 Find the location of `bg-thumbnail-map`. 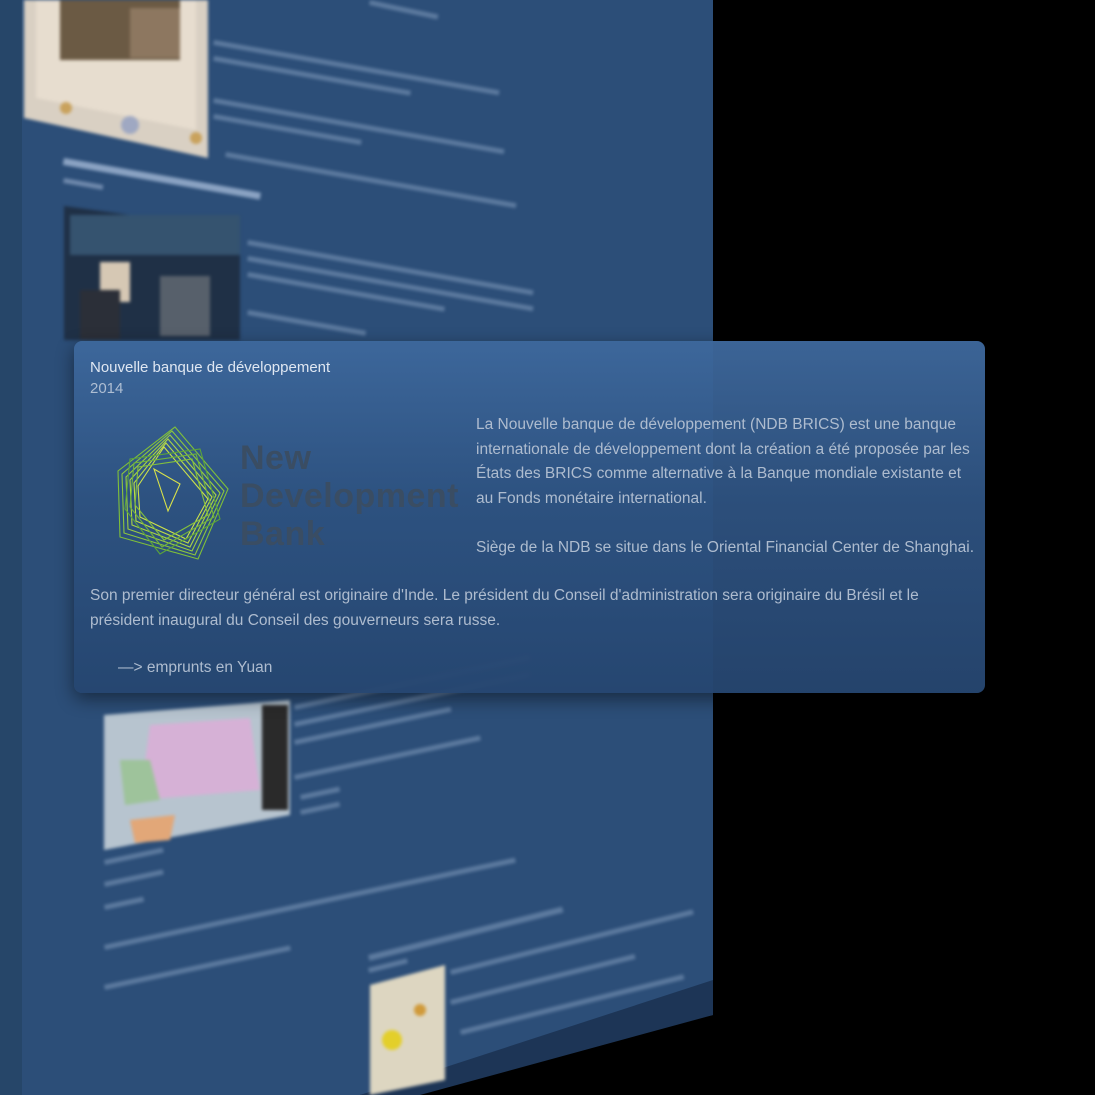

bg-thumbnail-map is located at coordinates (197, 775).